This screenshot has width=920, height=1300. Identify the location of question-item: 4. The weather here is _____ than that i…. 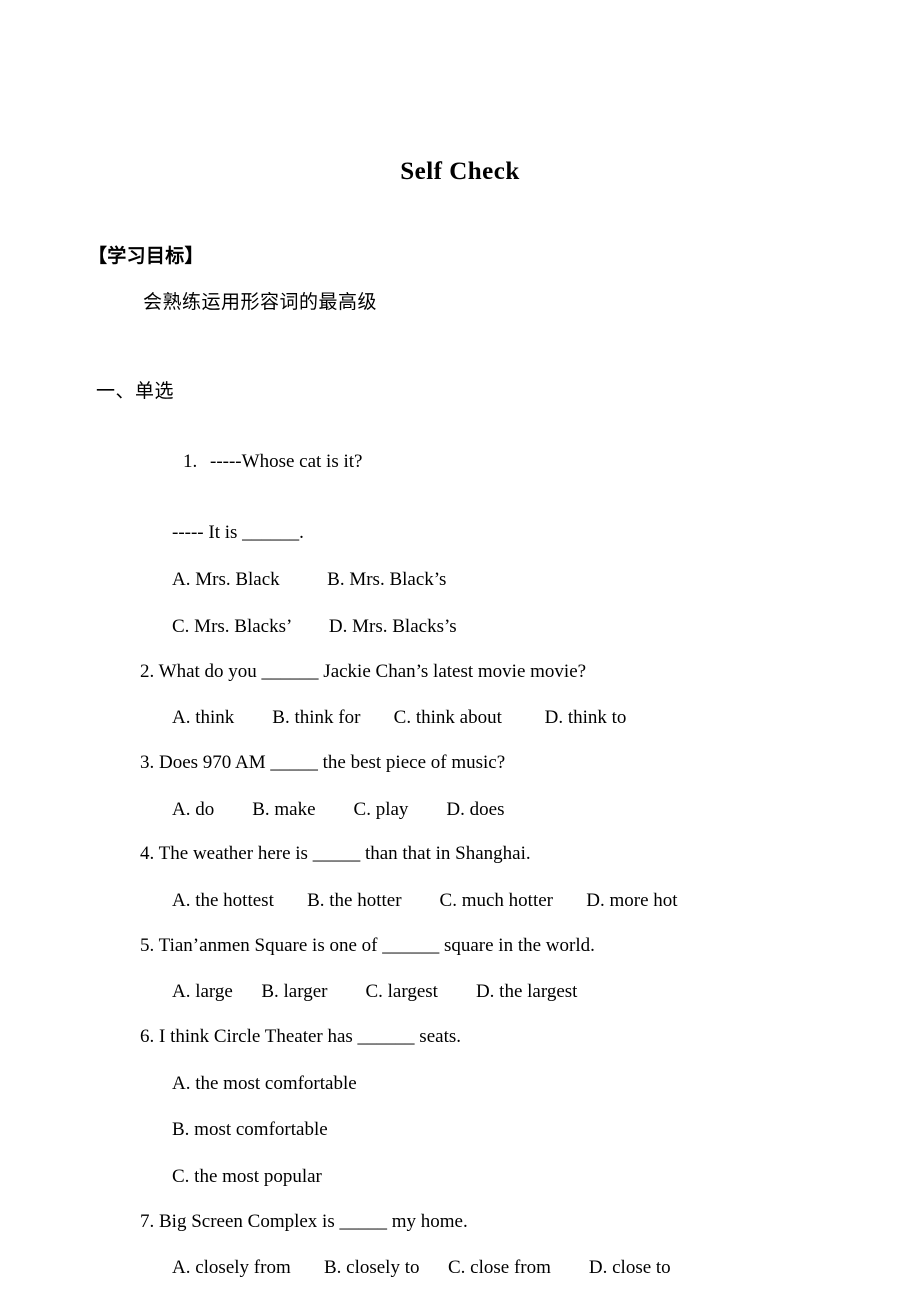
(460, 877).